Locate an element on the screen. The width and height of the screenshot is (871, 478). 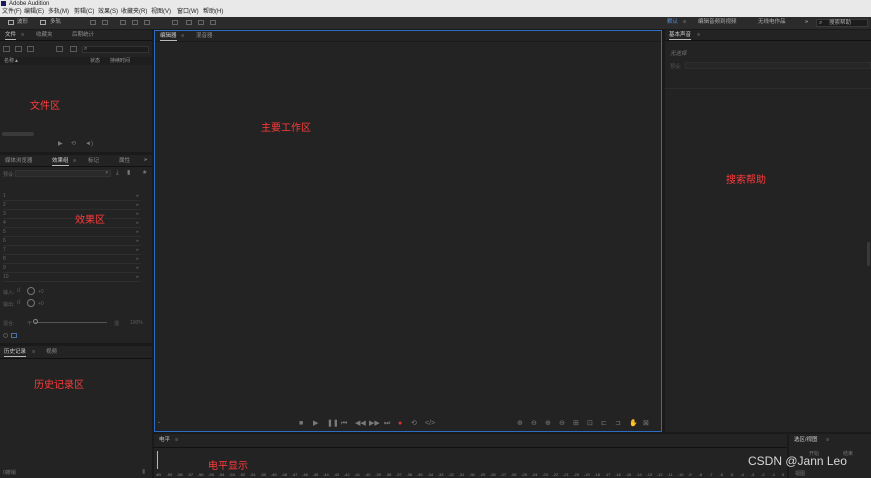
files-scrollbar is located at coordinates (18, 134).